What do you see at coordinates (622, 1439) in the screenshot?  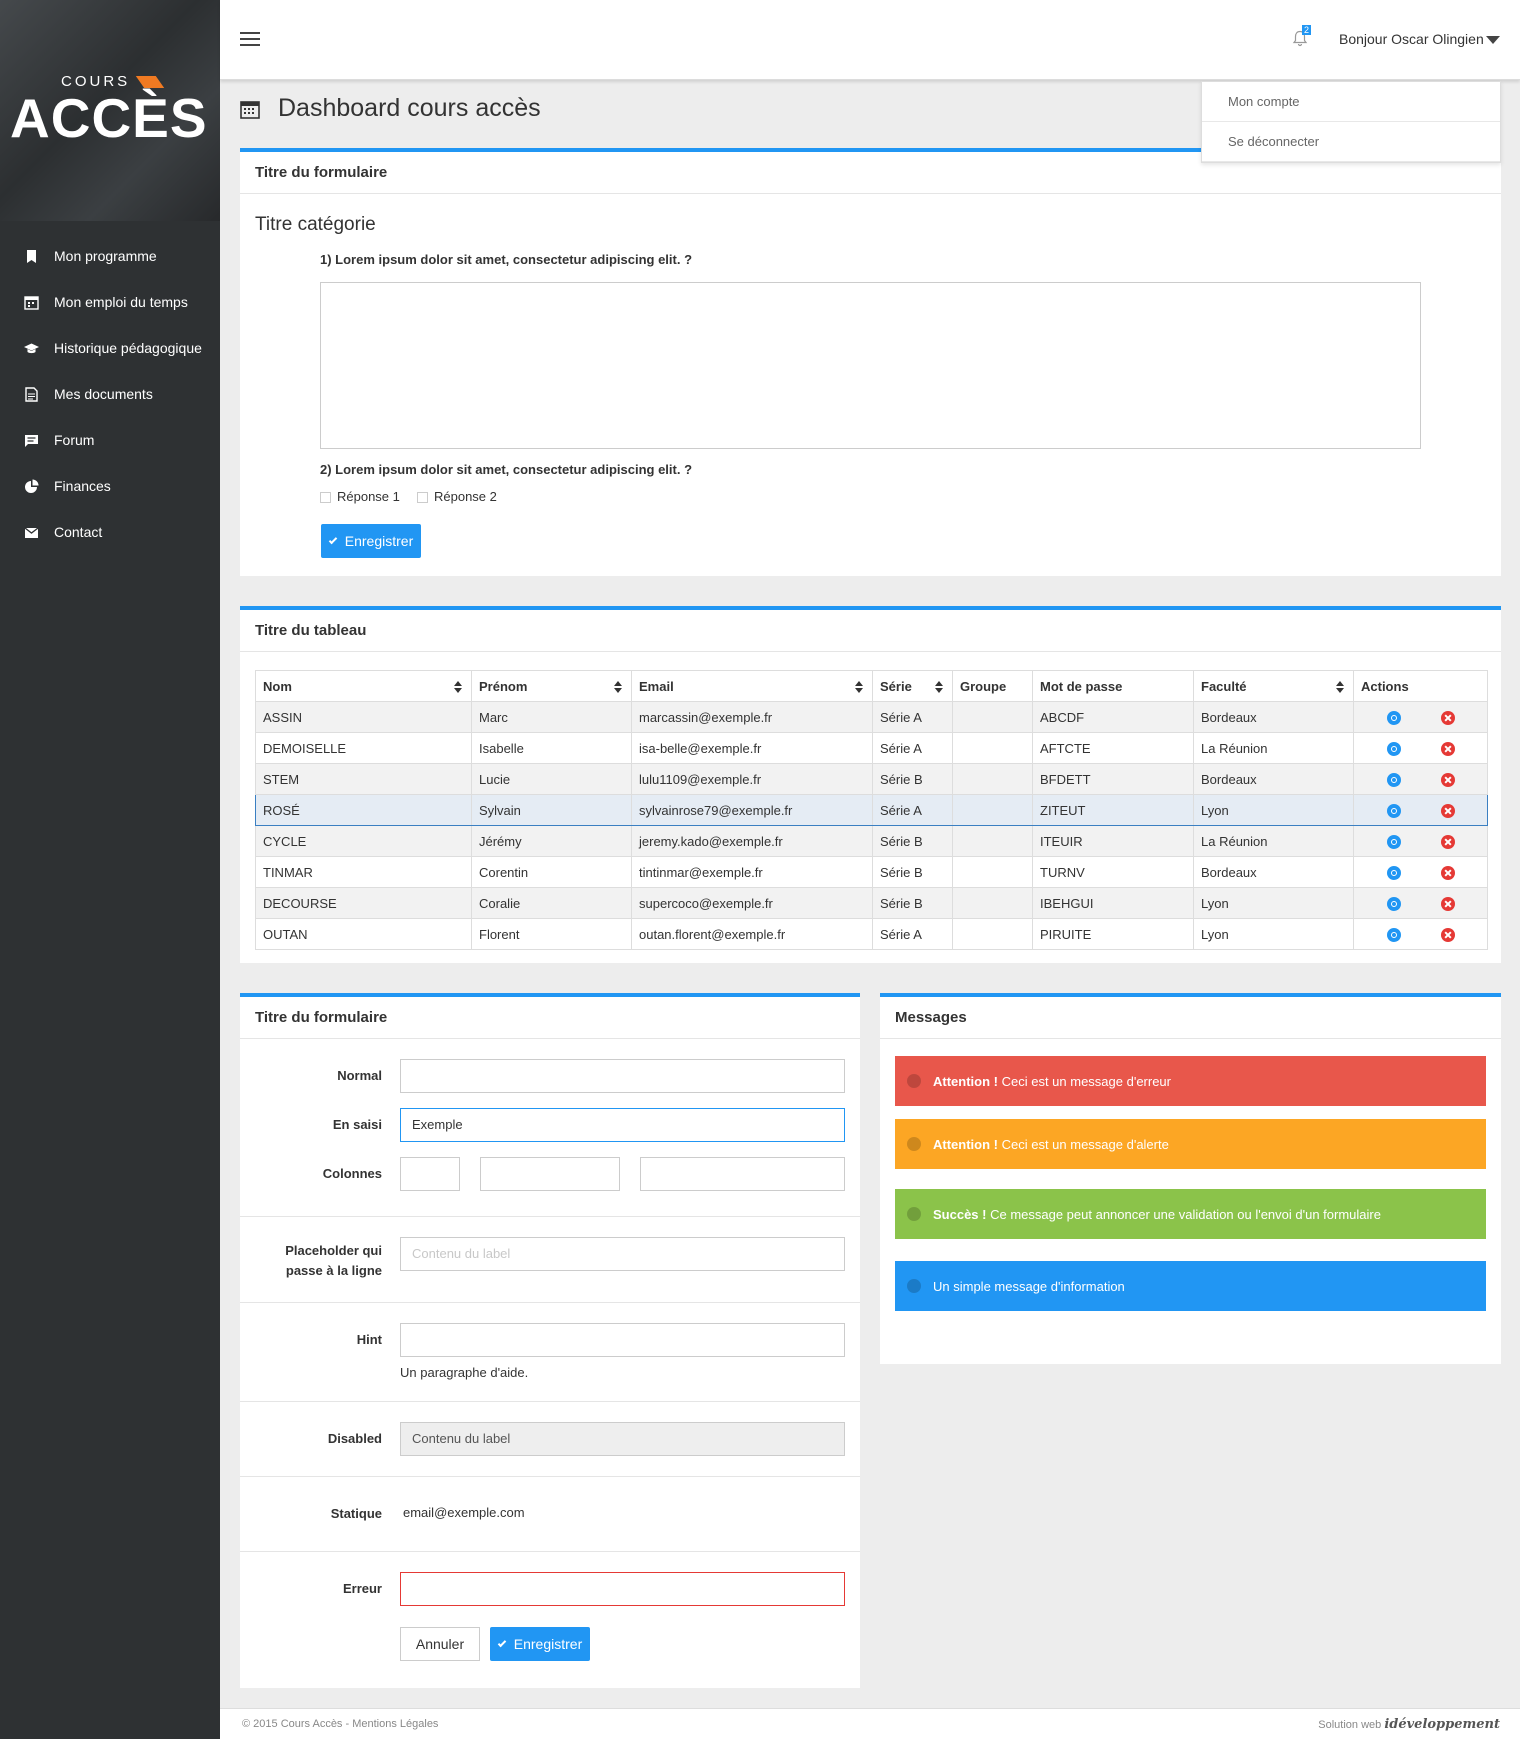 I see `disabled-input: Contenu du label` at bounding box center [622, 1439].